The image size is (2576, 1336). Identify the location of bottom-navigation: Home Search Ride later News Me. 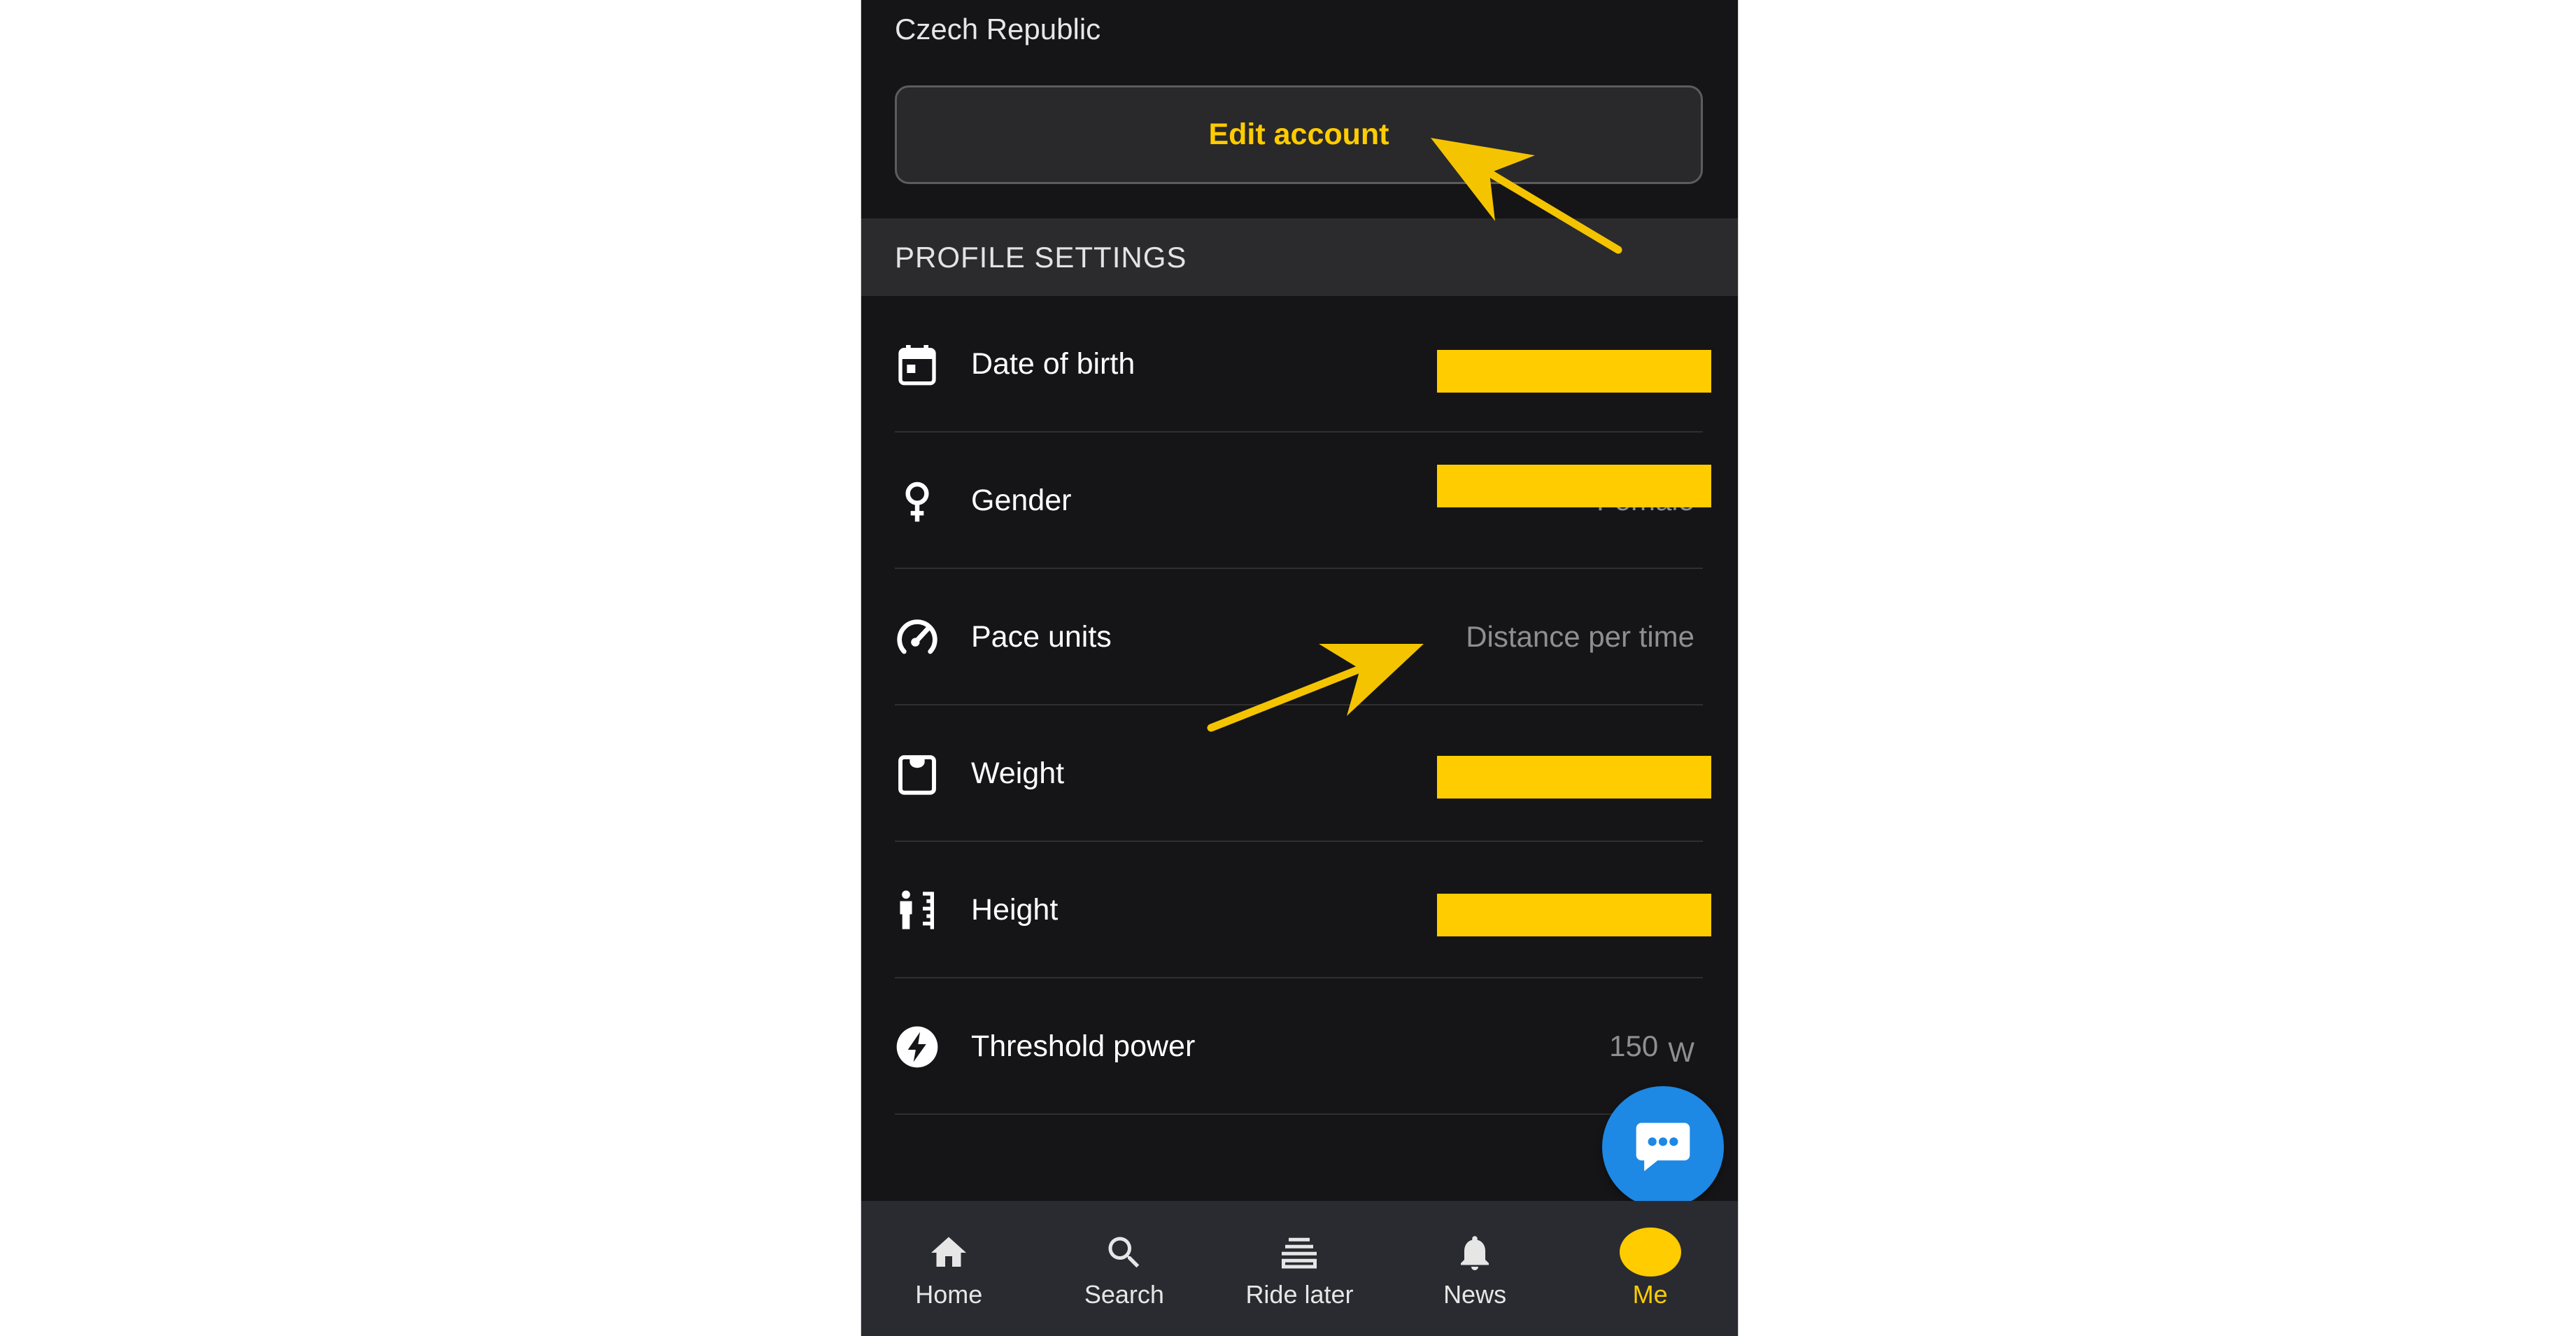
(1299, 1268).